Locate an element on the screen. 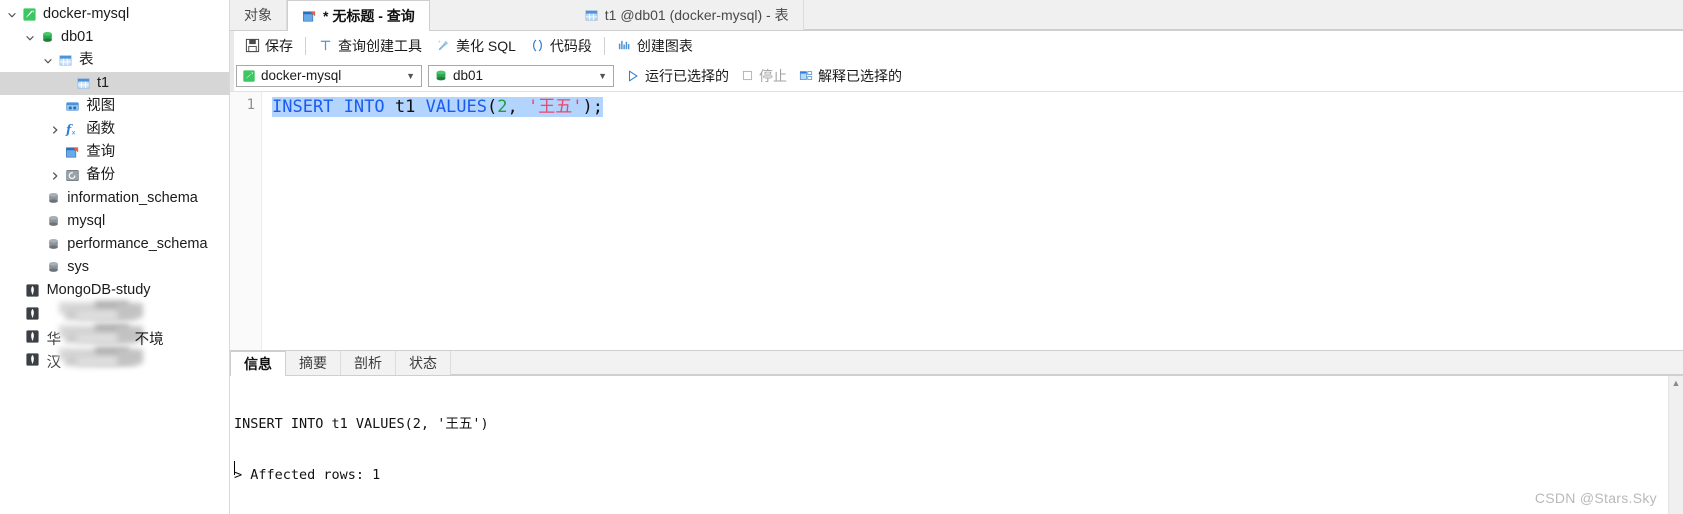  run-selected-button: 运行已选择的 is located at coordinates (677, 76).